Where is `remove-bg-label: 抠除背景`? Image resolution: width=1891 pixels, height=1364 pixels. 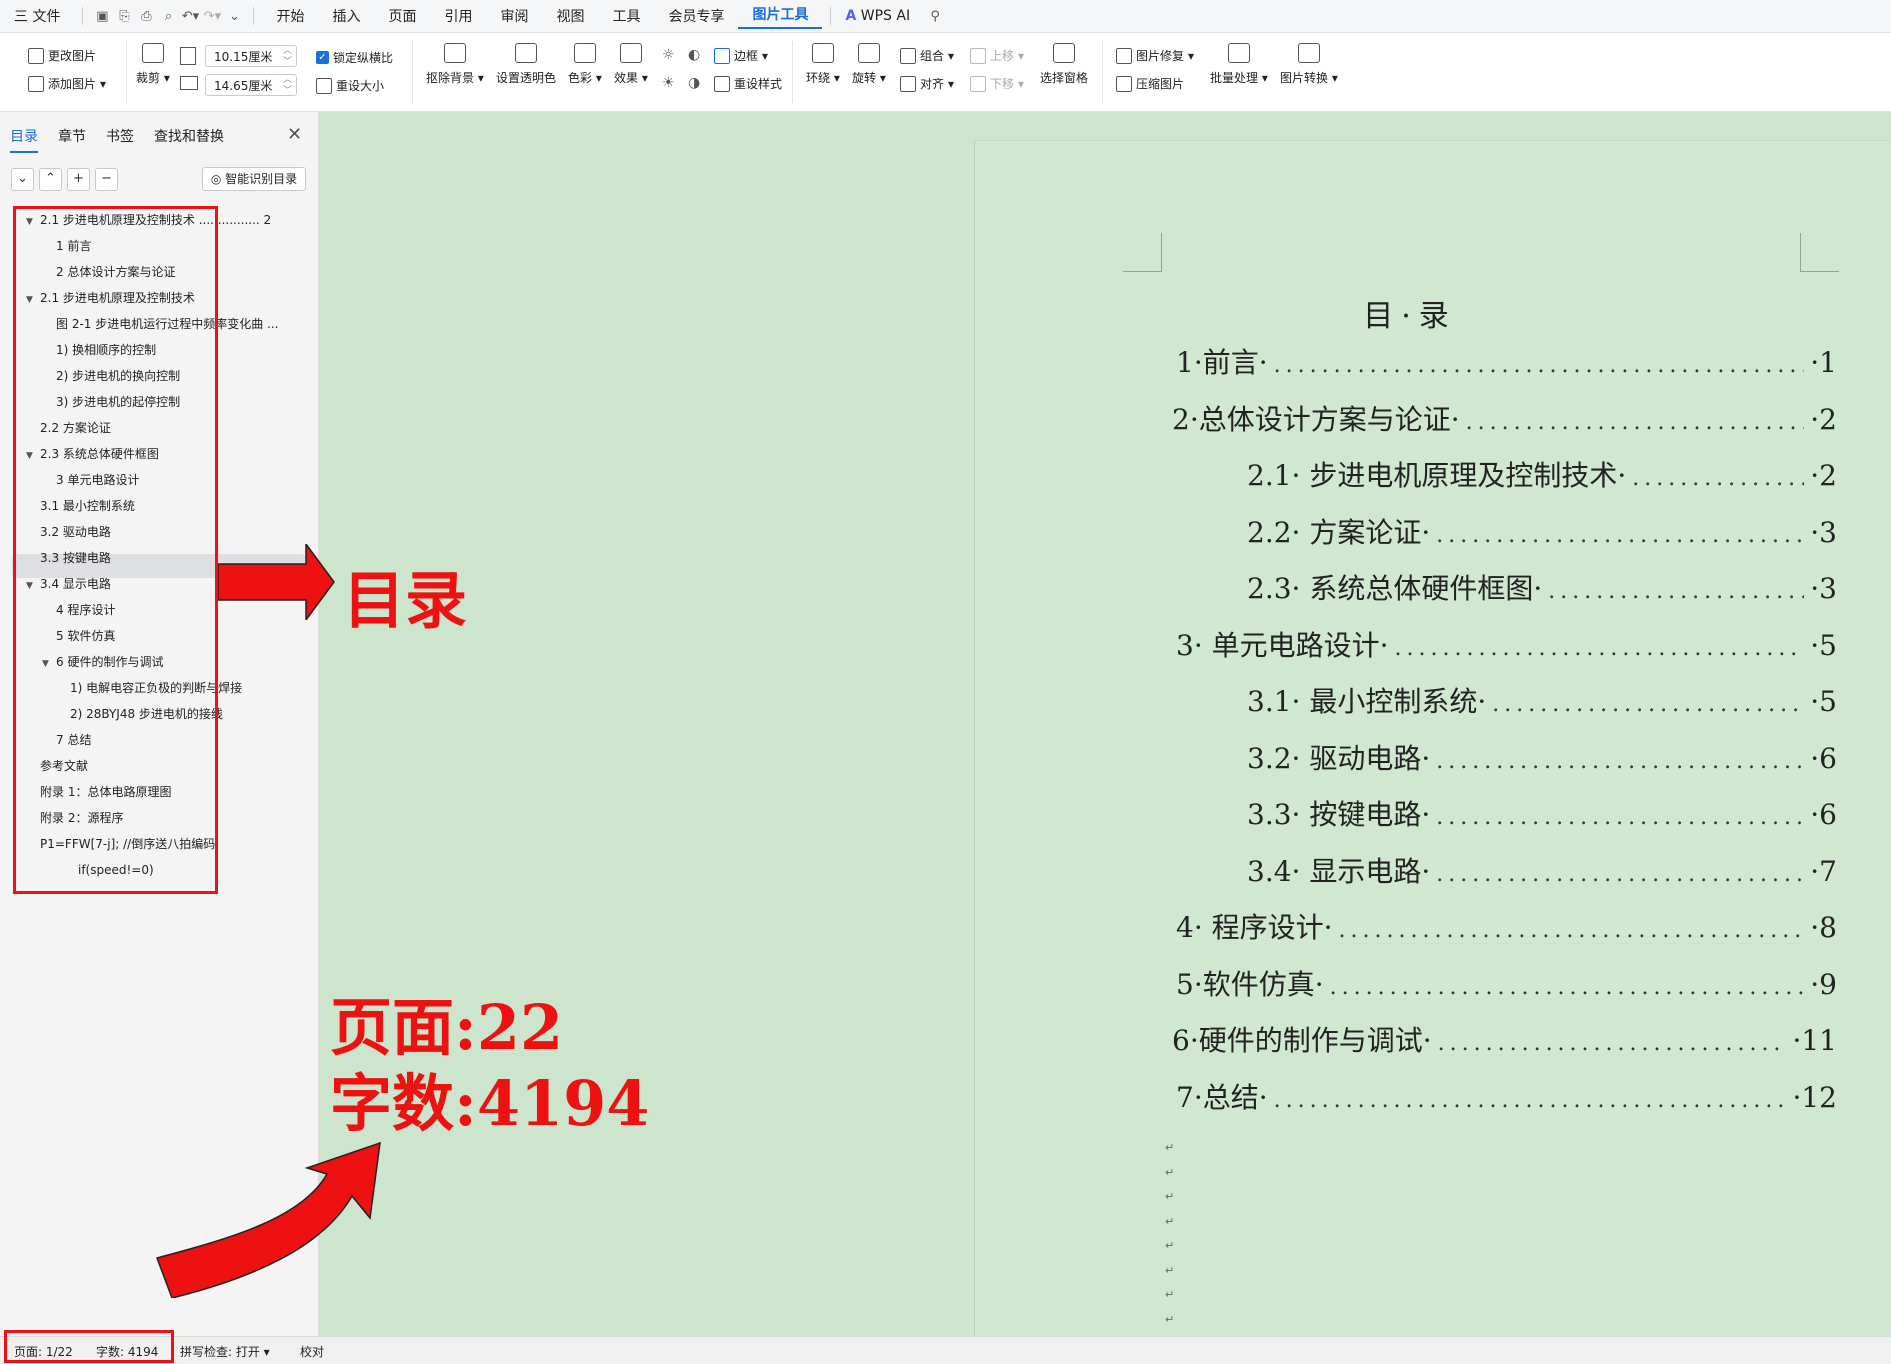
remove-bg-label: 抠除背景 is located at coordinates (450, 78).